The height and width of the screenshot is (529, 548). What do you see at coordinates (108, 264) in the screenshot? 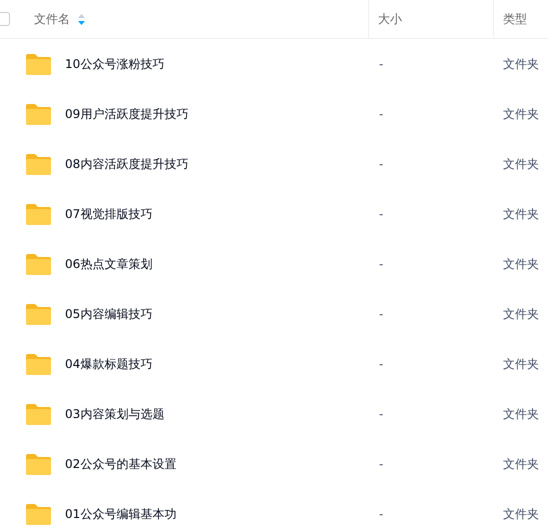
I see `folder-name: 06热点文章策划` at bounding box center [108, 264].